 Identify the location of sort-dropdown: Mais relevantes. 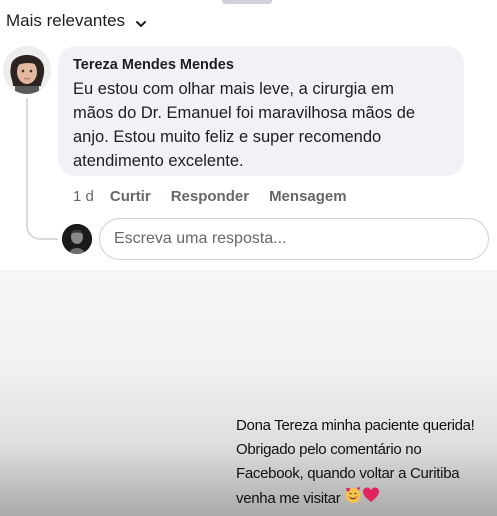
(76, 21).